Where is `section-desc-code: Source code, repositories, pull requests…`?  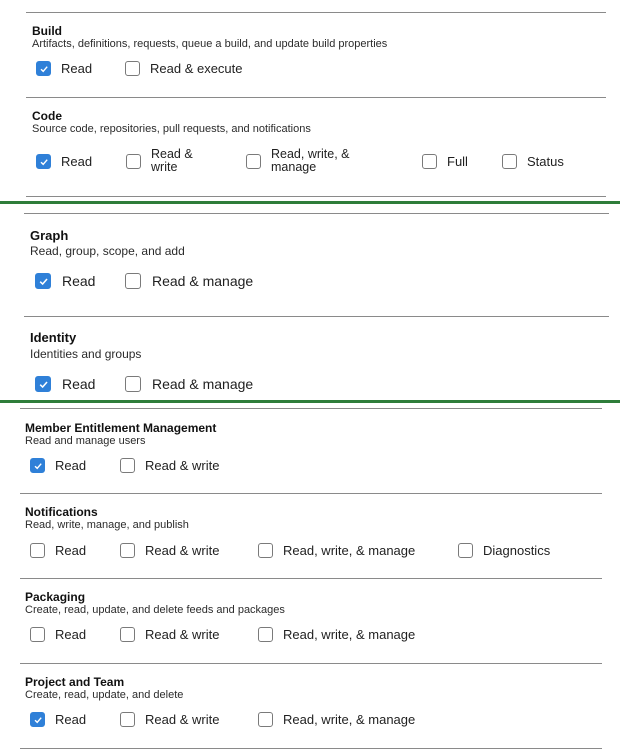
section-desc-code: Source code, repositories, pull requests… is located at coordinates (171, 129).